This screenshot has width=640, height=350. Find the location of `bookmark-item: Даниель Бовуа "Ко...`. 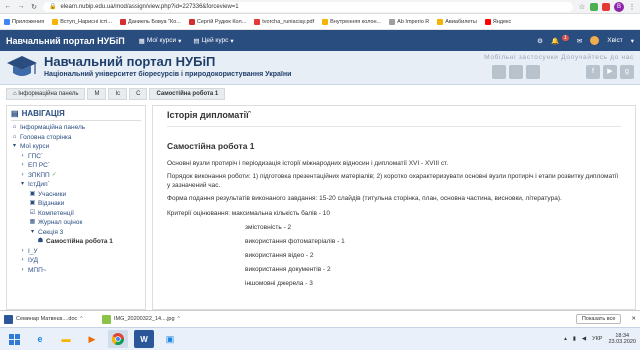

bookmark-item: Даниель Бовуа "Ко... is located at coordinates (150, 21).